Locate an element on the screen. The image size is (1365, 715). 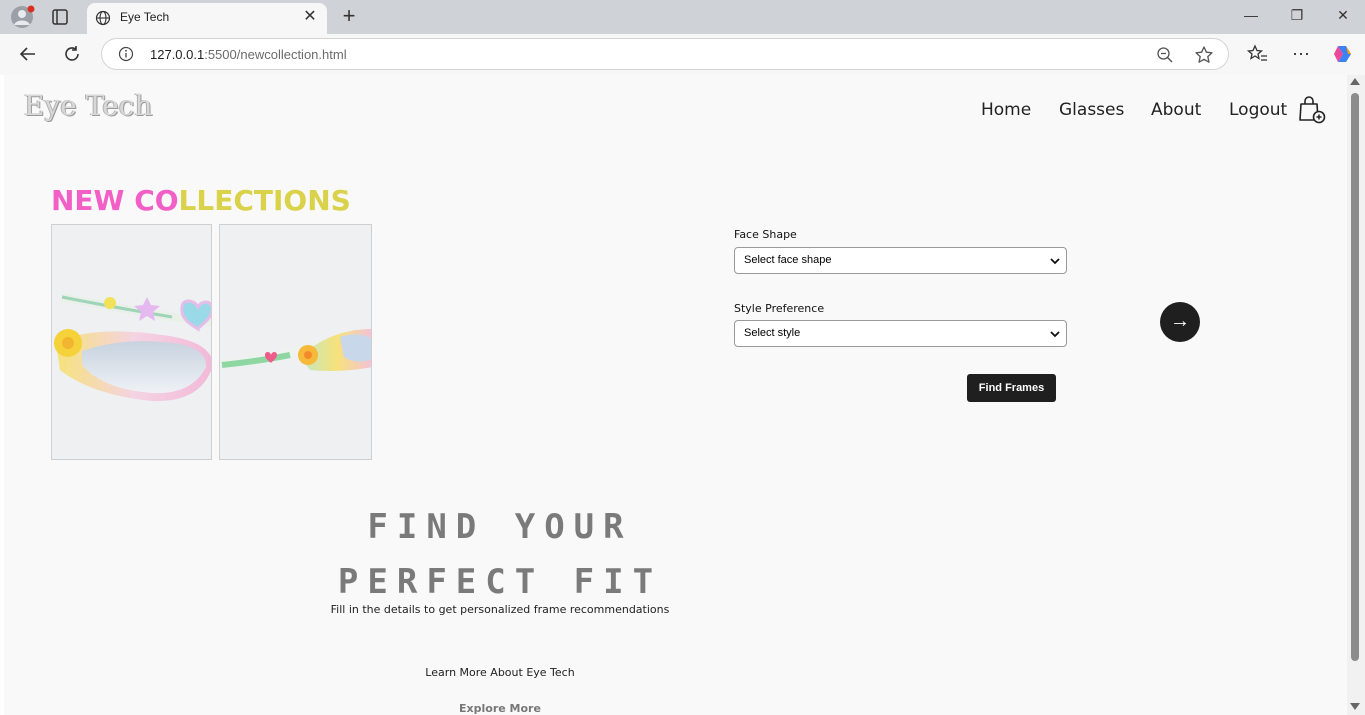
zoom-out-icon is located at coordinates (1165, 55).